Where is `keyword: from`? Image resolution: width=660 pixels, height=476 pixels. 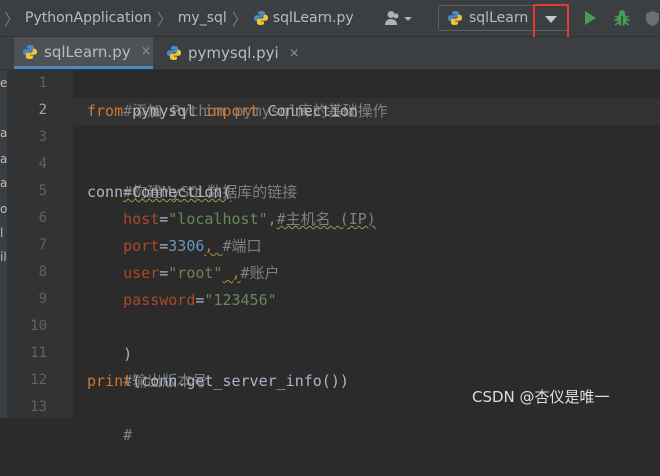 keyword: from is located at coordinates (105, 111).